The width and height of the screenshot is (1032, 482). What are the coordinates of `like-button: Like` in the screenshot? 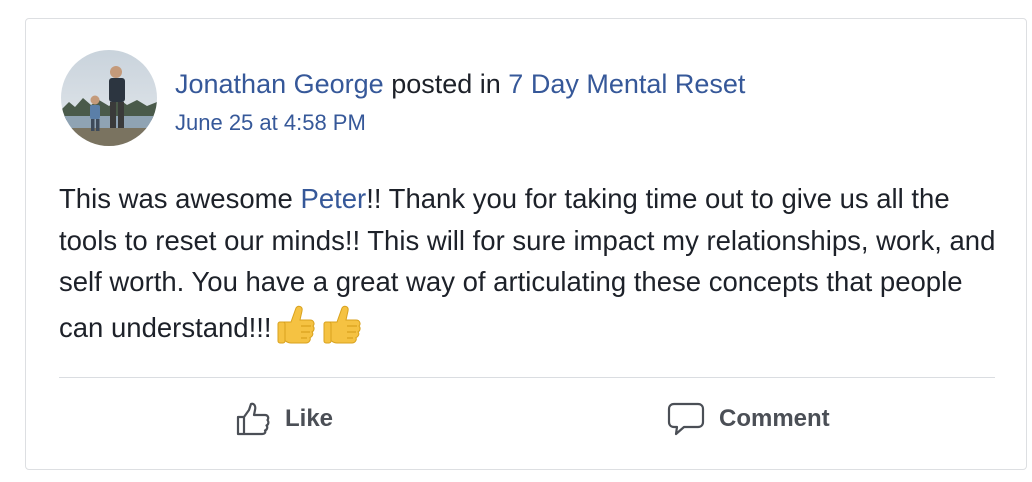 It's located at (284, 419).